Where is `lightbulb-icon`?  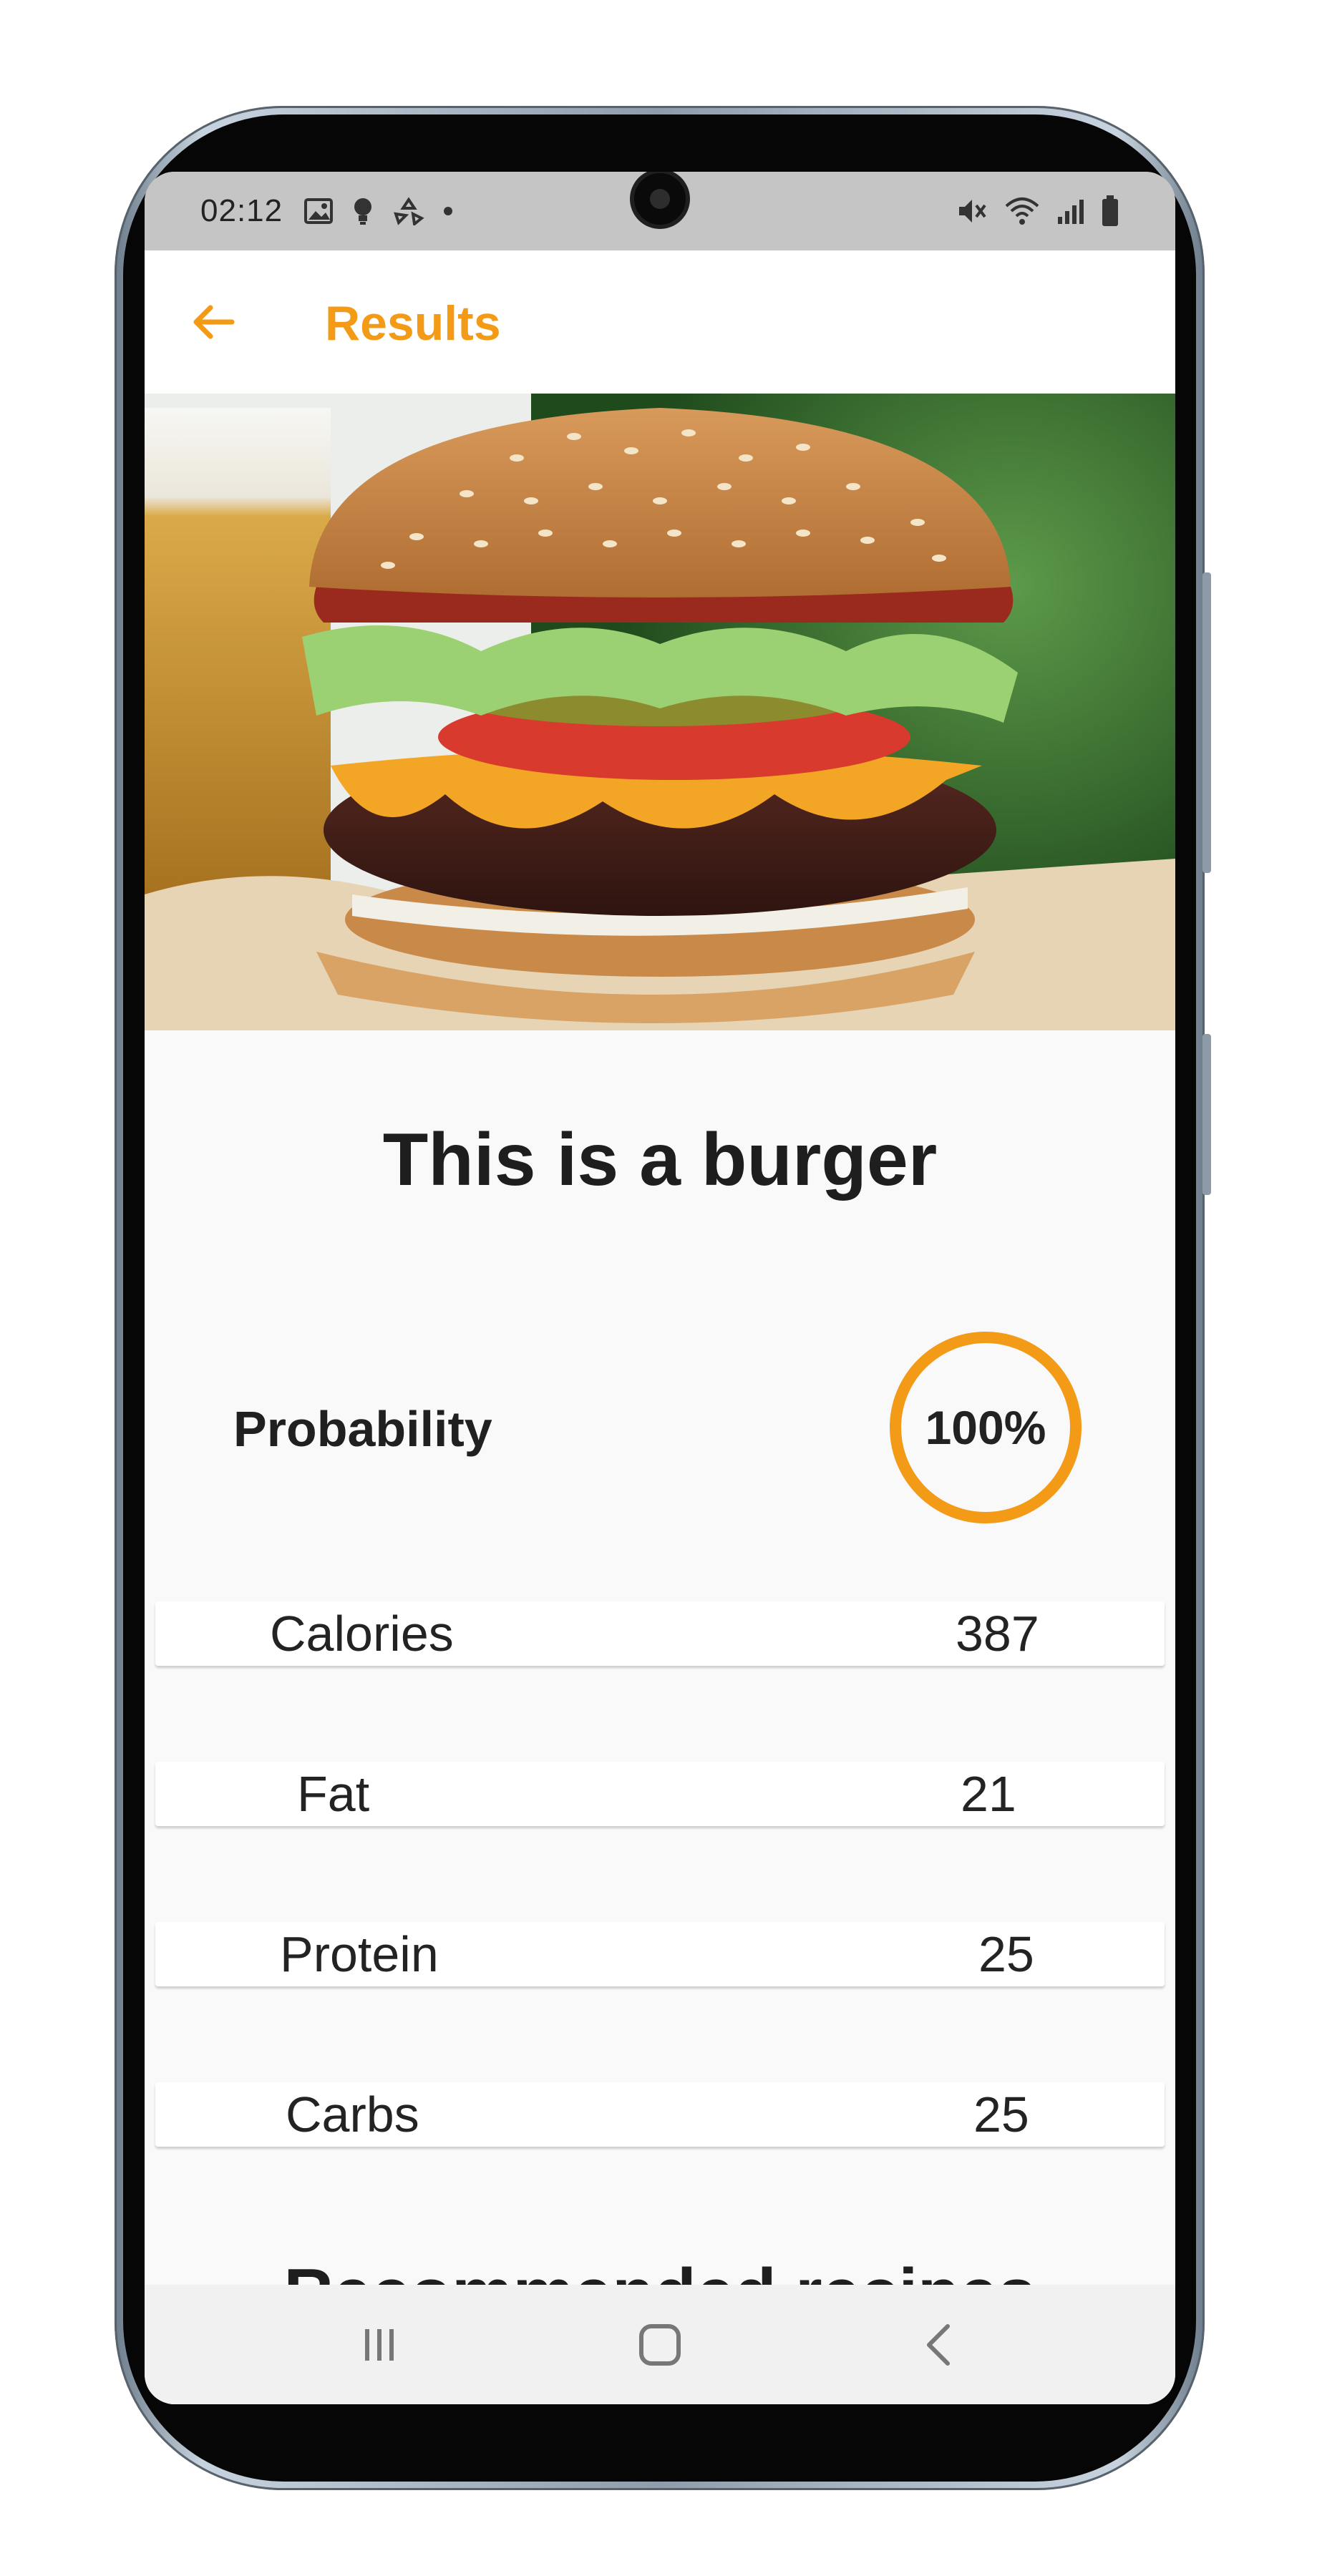
lightbulb-icon is located at coordinates (363, 211).